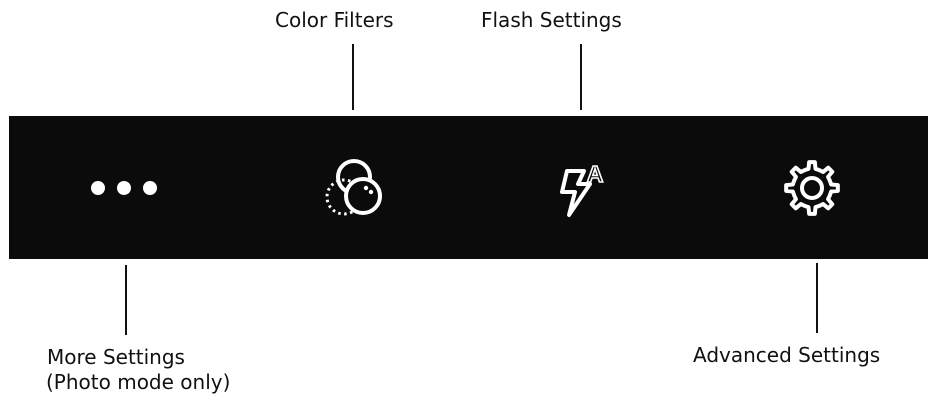 This screenshot has height=400, width=928. I want to click on flash-settings-button: A, so click(581, 187).